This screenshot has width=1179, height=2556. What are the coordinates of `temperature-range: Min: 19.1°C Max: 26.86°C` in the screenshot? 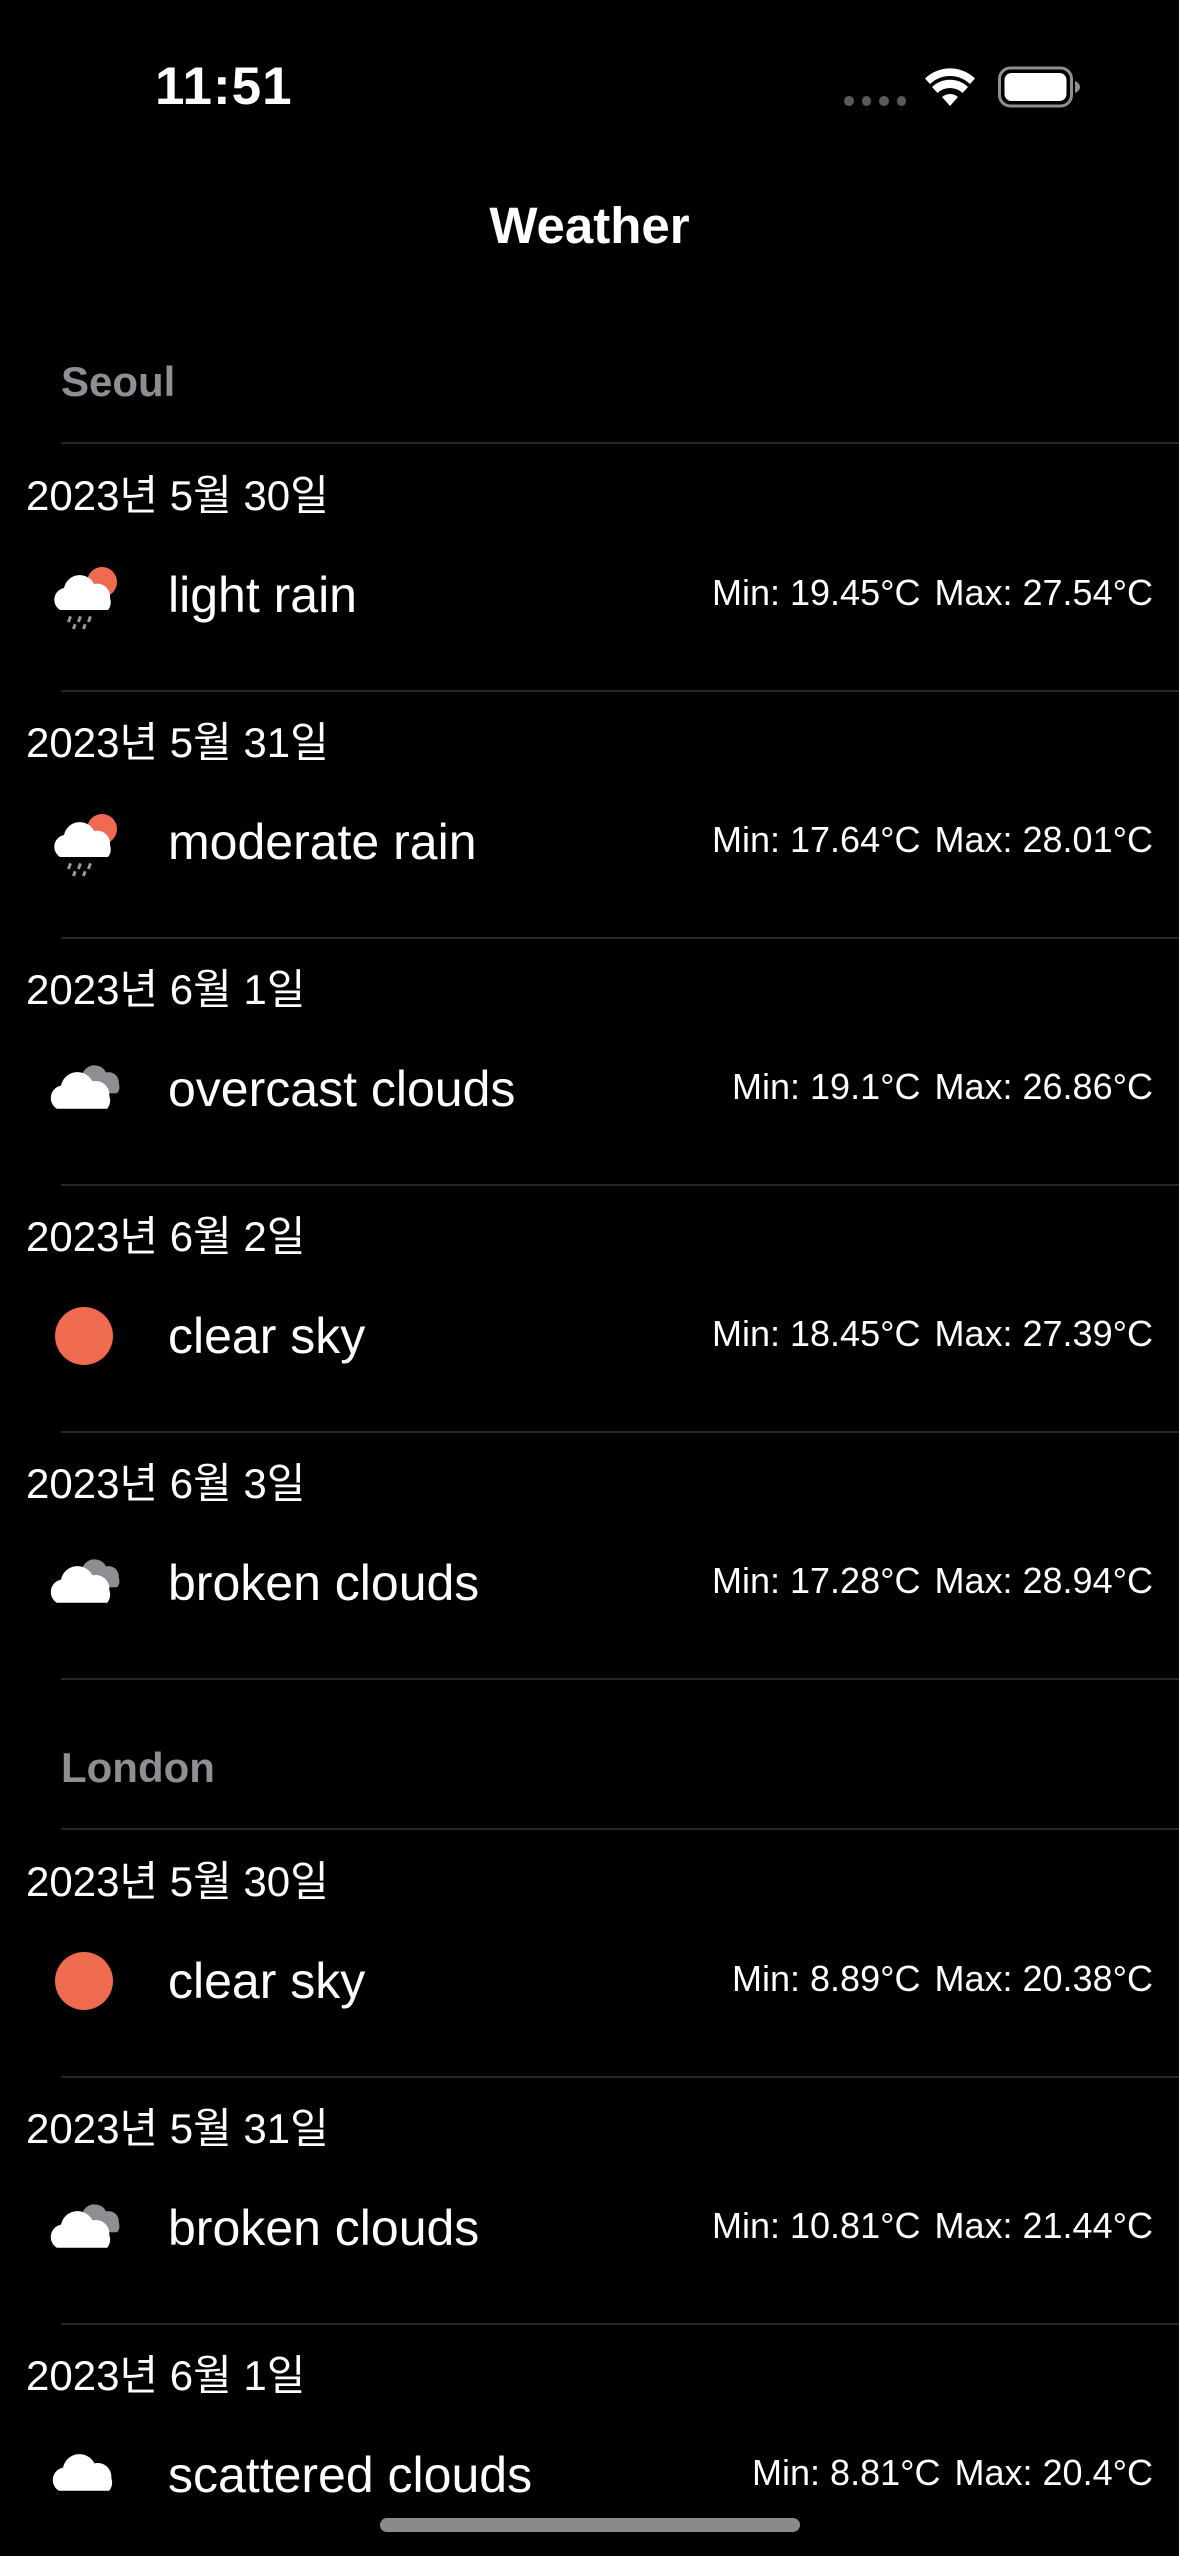 It's located at (942, 1087).